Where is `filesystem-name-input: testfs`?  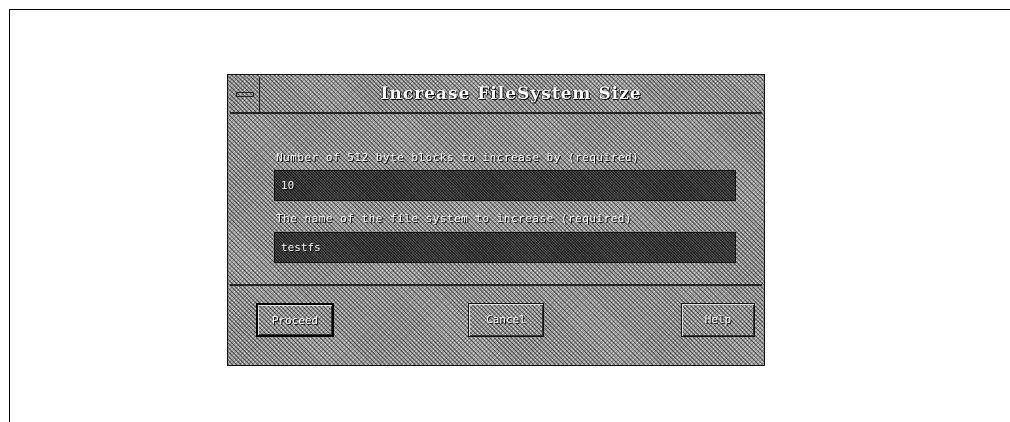 filesystem-name-input: testfs is located at coordinates (505, 247).